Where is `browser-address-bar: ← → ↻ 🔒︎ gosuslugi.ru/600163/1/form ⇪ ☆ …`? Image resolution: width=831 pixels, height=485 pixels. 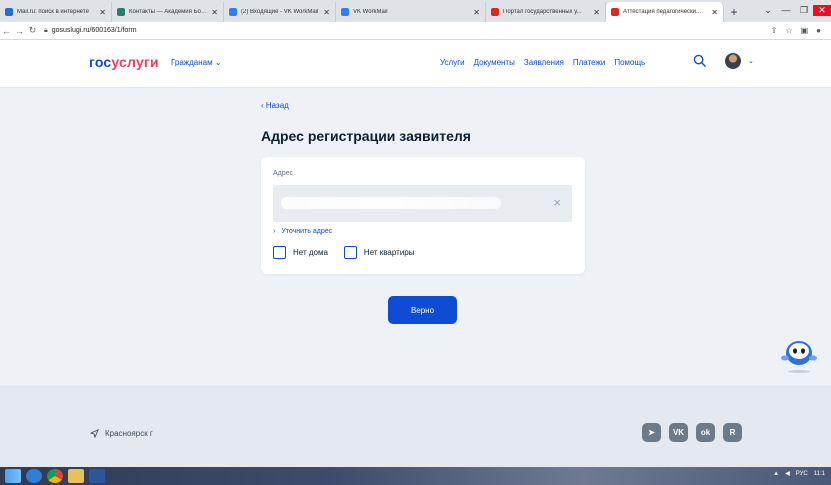 browser-address-bar: ← → ↻ 🔒︎ gosuslugi.ru/600163/1/form ⇪ ☆ … is located at coordinates (415, 31).